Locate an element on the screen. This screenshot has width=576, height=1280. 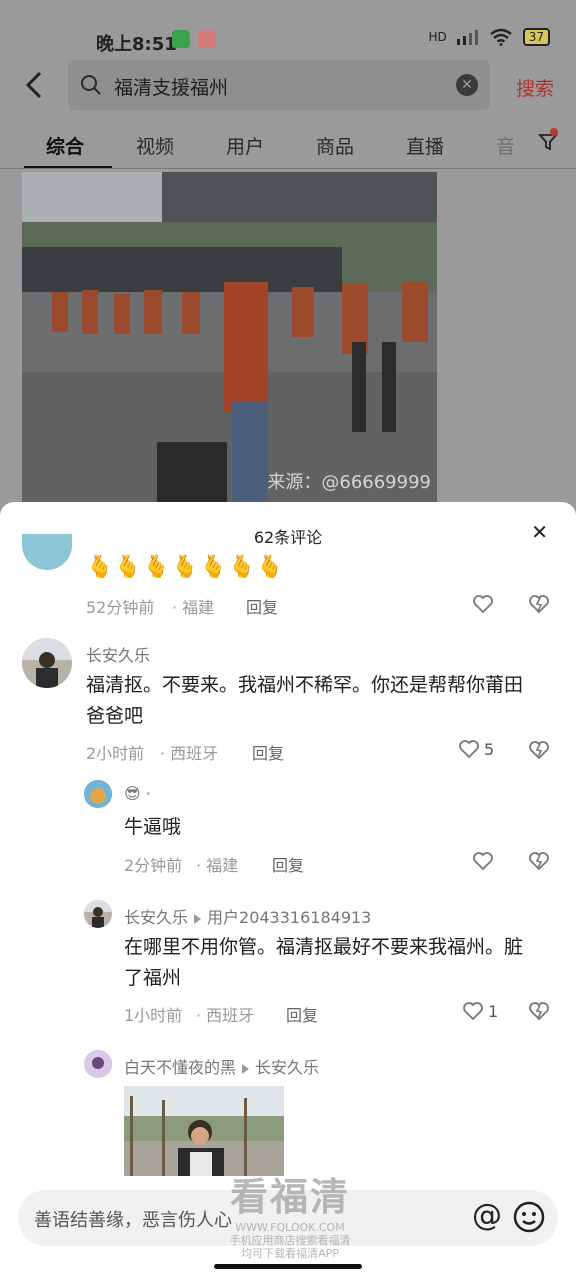
comment-time: 2小时前 is located at coordinates (115, 753).